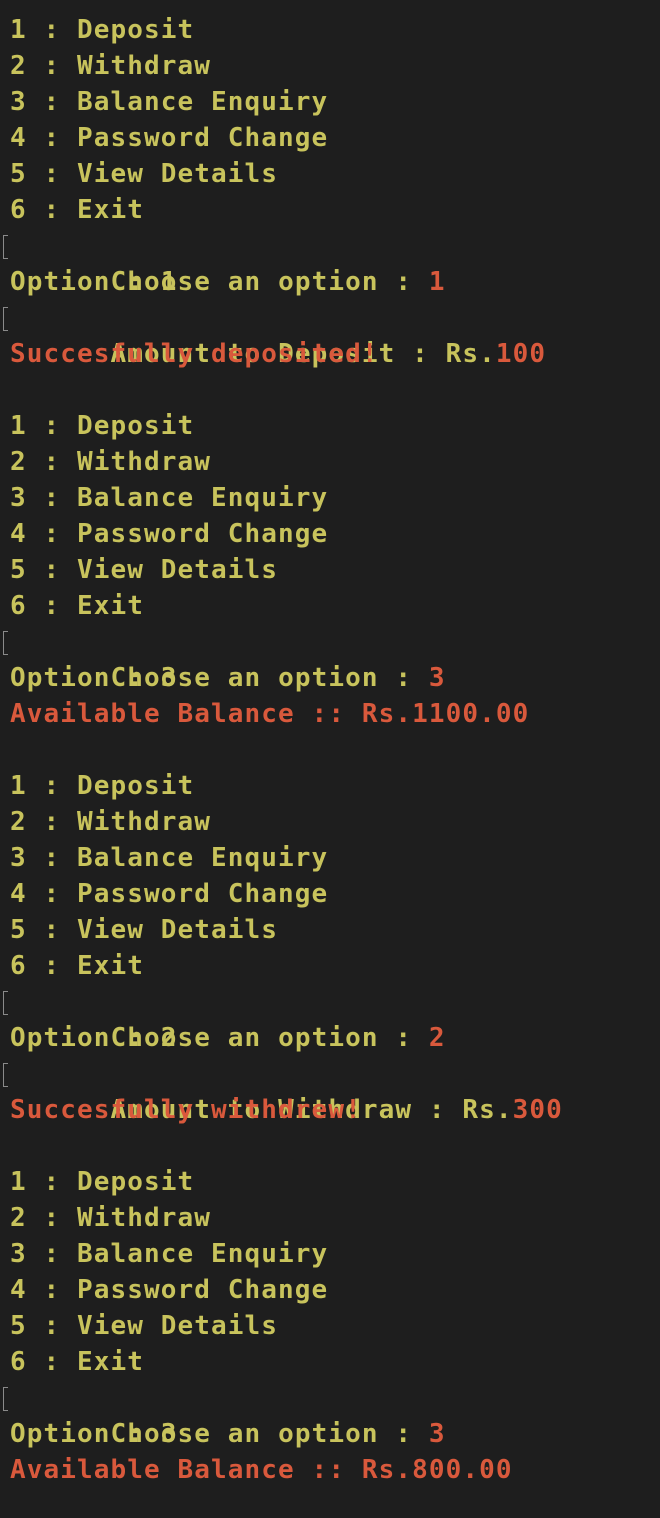  What do you see at coordinates (331, 334) in the screenshot?
I see `amount-prompt: Amount to Deposit : Rs.100` at bounding box center [331, 334].